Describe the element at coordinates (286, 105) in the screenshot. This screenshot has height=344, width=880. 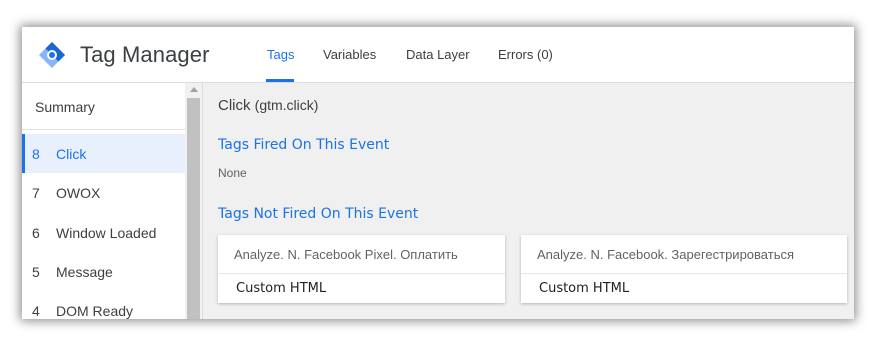
I see `event-key: (gtm.click)` at that location.